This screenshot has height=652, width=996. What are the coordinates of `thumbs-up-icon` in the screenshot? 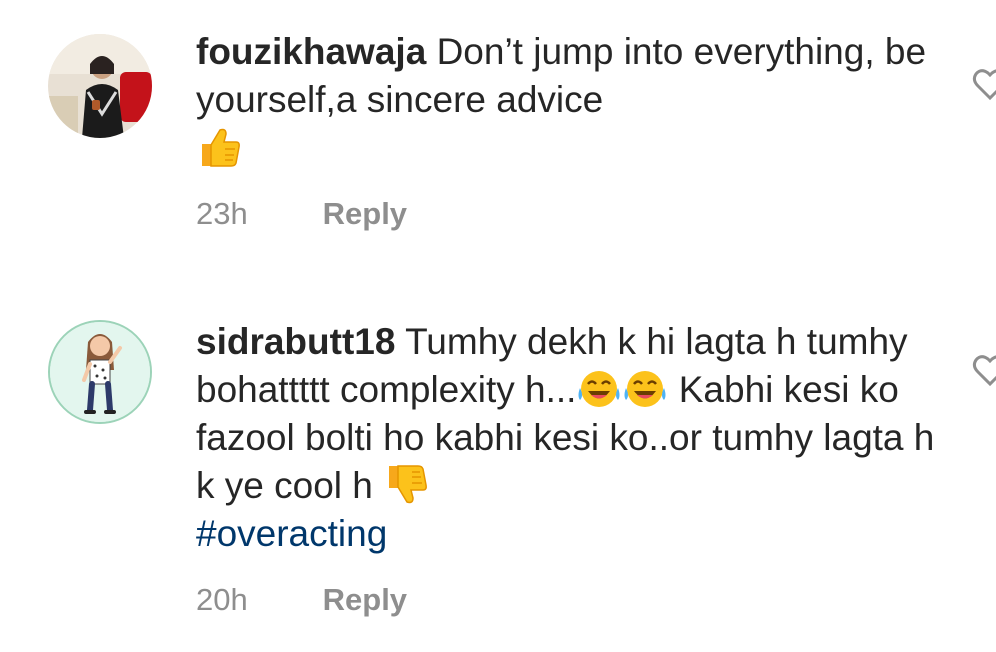 It's located at (219, 147).